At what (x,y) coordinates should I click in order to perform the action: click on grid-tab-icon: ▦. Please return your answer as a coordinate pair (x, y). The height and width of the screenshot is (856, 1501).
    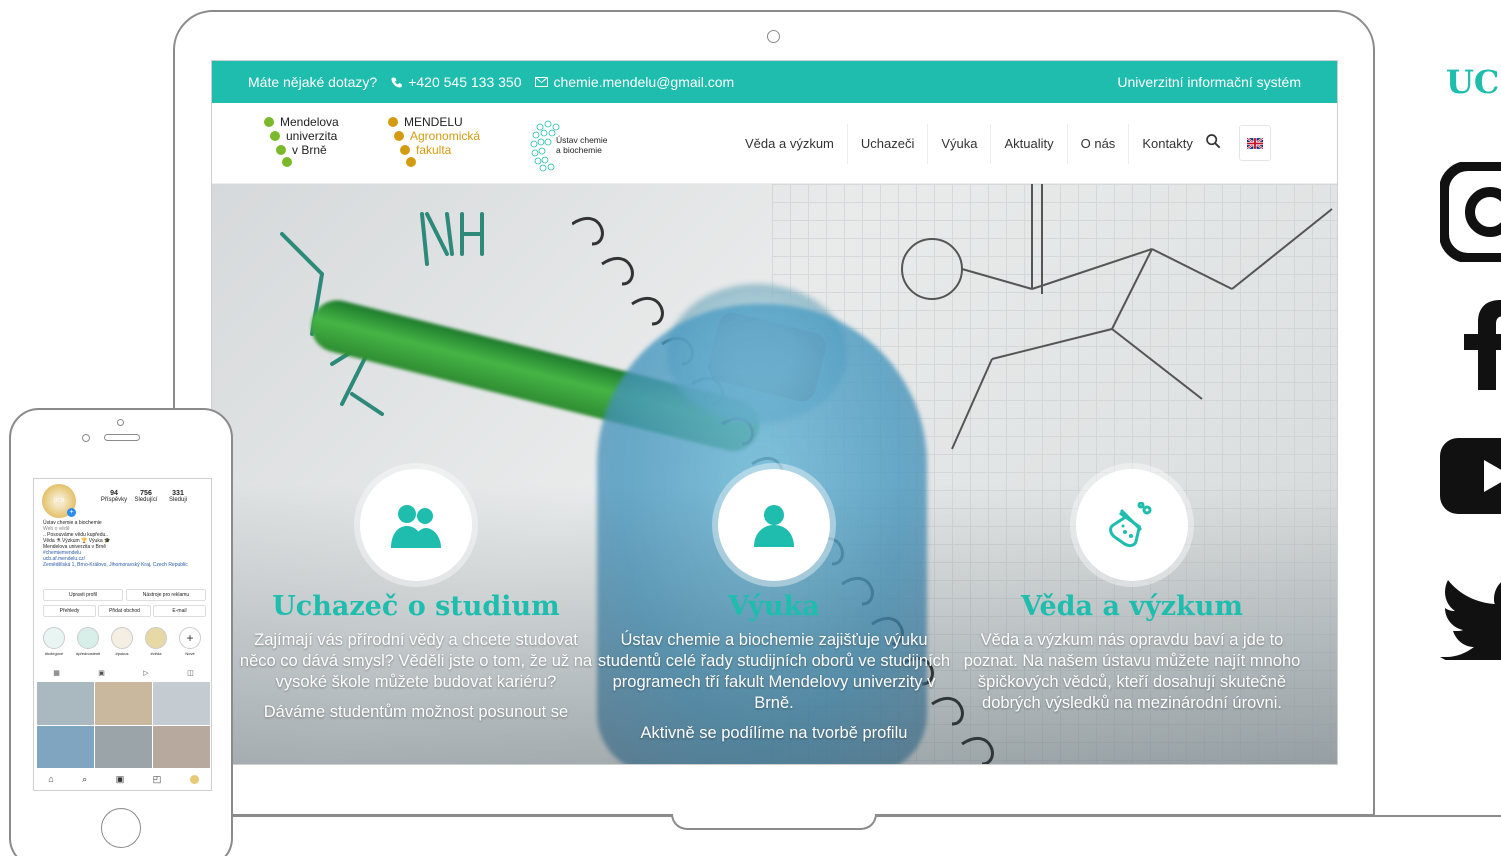
    Looking at the image, I should click on (56, 673).